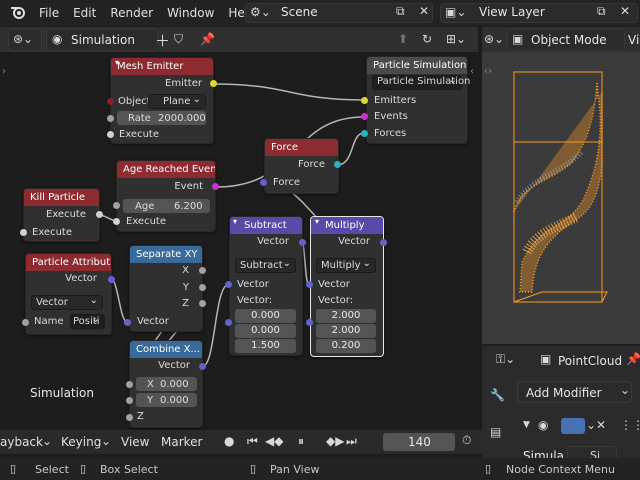  What do you see at coordinates (202, 303) in the screenshot?
I see `sep-z-socket` at bounding box center [202, 303].